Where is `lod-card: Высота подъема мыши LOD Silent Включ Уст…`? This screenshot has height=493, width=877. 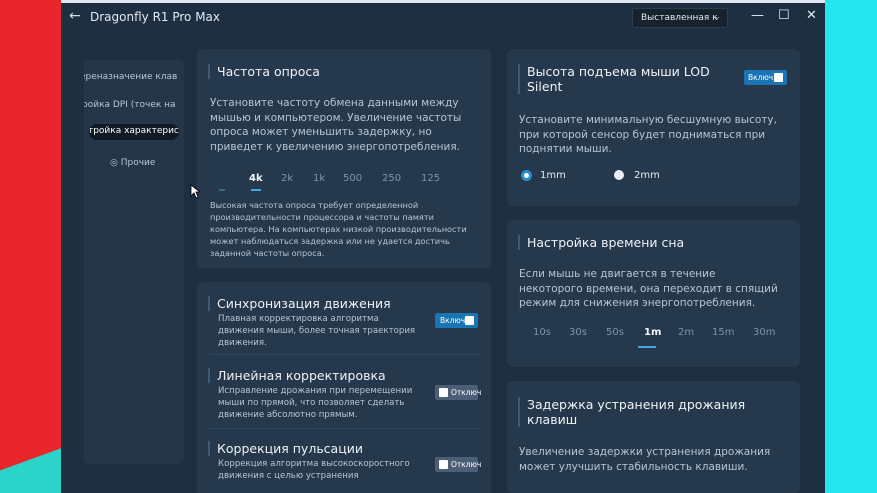 lod-card: Высота подъема мыши LOD Silent Включ Уст… is located at coordinates (653, 127).